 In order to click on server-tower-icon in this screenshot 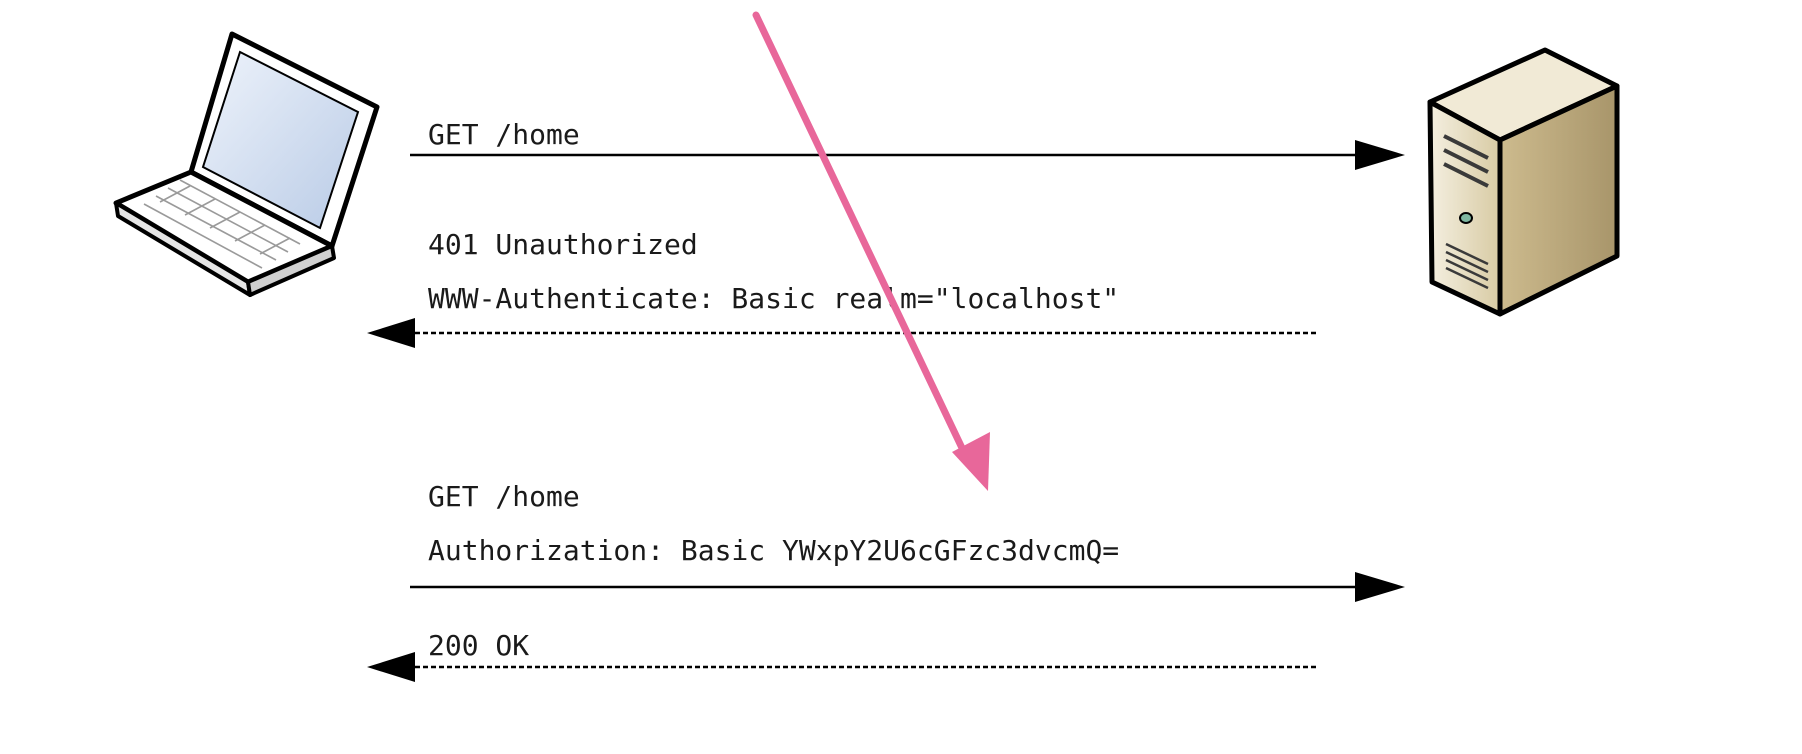, I will do `click(1523, 182)`.